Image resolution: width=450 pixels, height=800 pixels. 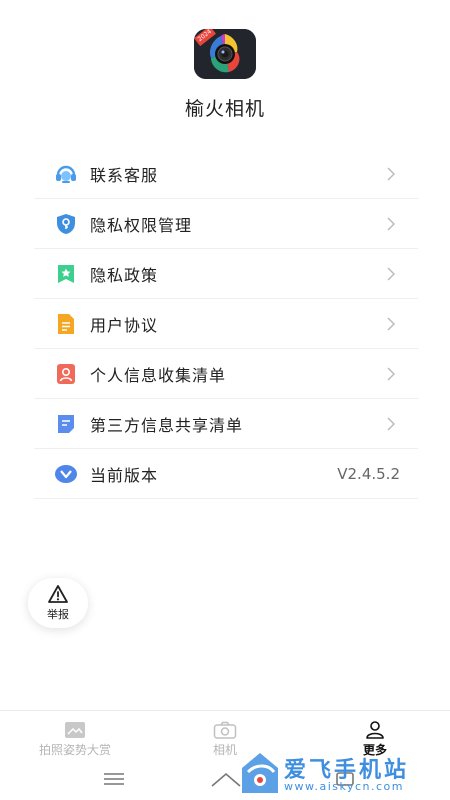 What do you see at coordinates (66, 274) in the screenshot?
I see `bookmark-star-icon` at bounding box center [66, 274].